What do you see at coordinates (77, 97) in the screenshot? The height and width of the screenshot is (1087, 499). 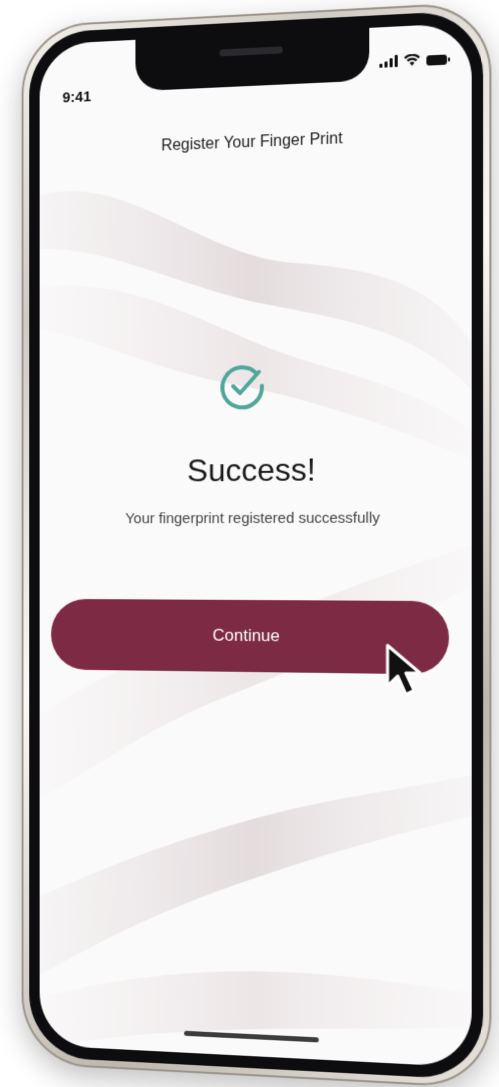 I see `status-time: 9:41` at bounding box center [77, 97].